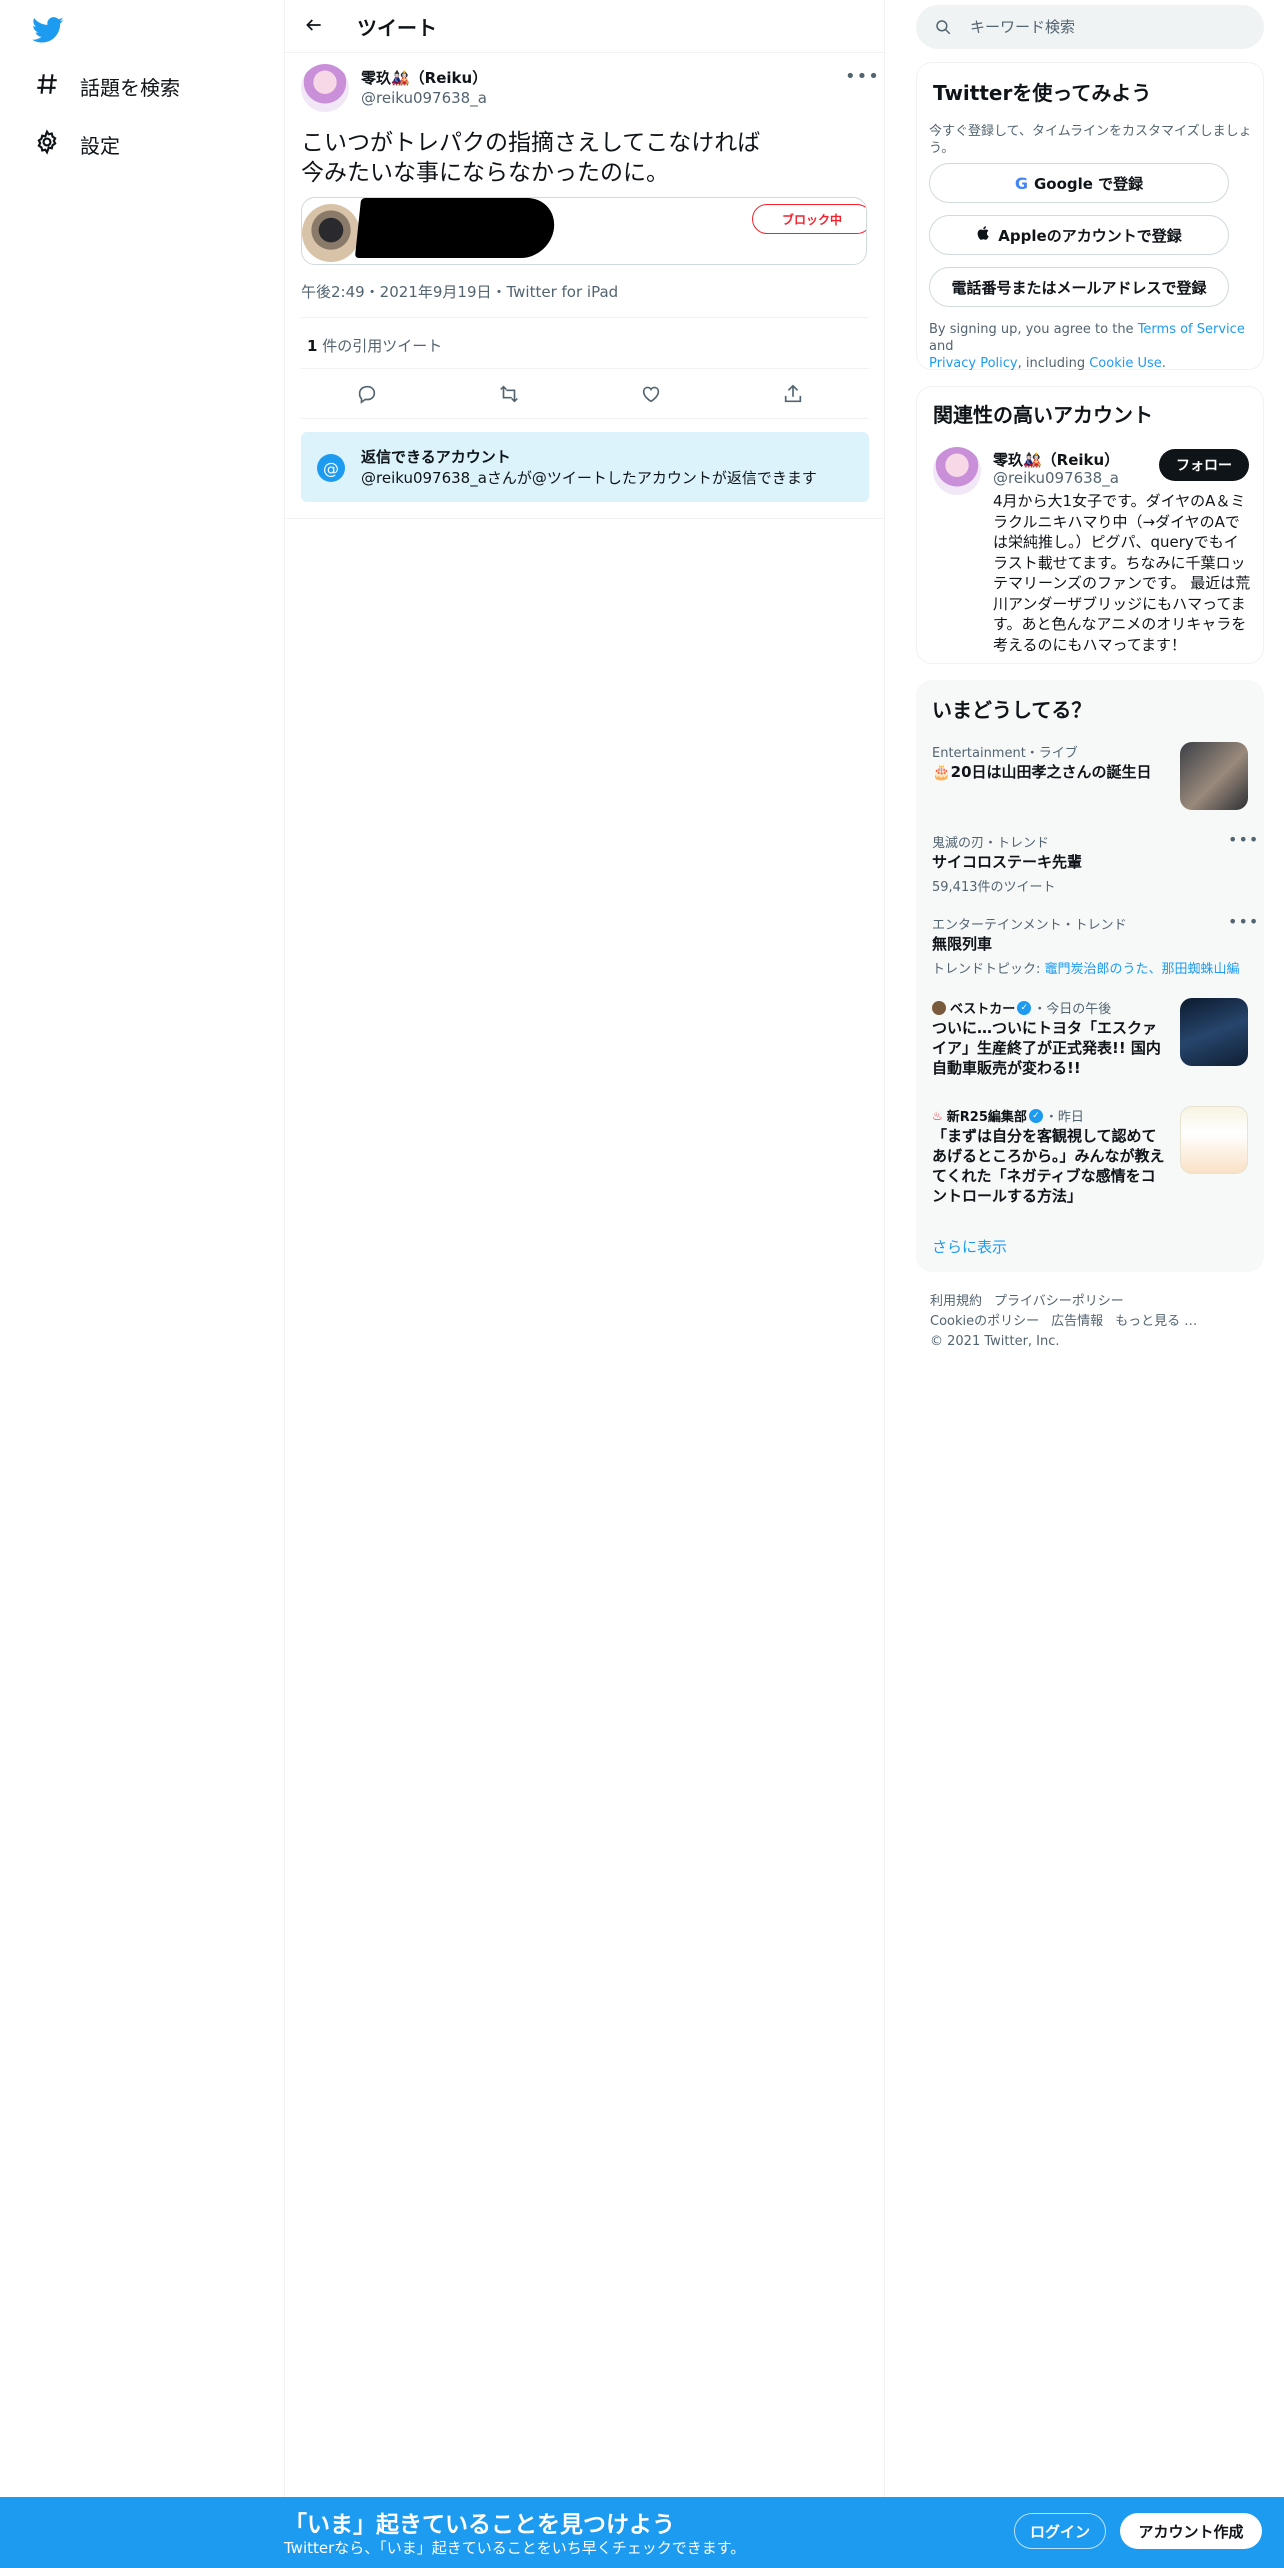 The image size is (1284, 2568). What do you see at coordinates (1021, 183) in the screenshot?
I see `google-icon: G` at bounding box center [1021, 183].